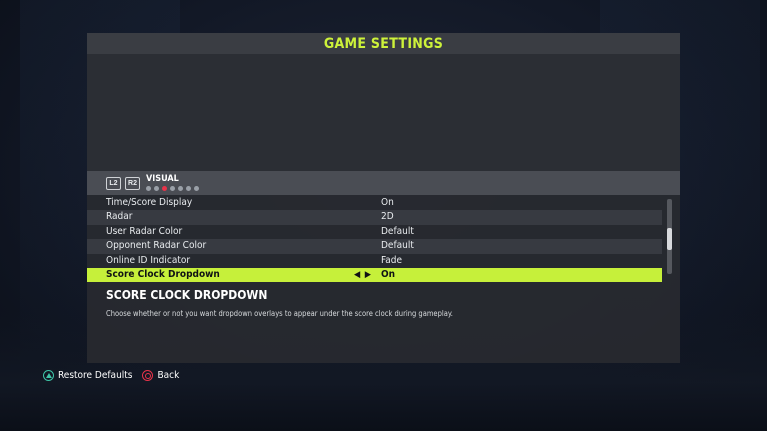  I want to click on tab-visual: VISUAL, so click(162, 179).